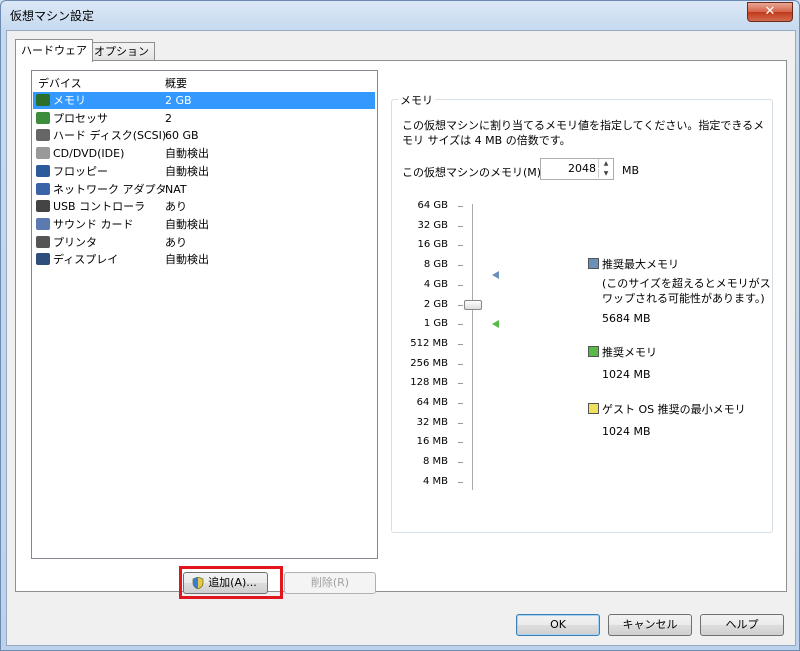 This screenshot has height=651, width=800. I want to click on device-row: ネットワーク アダプタ NAT, so click(204, 189).